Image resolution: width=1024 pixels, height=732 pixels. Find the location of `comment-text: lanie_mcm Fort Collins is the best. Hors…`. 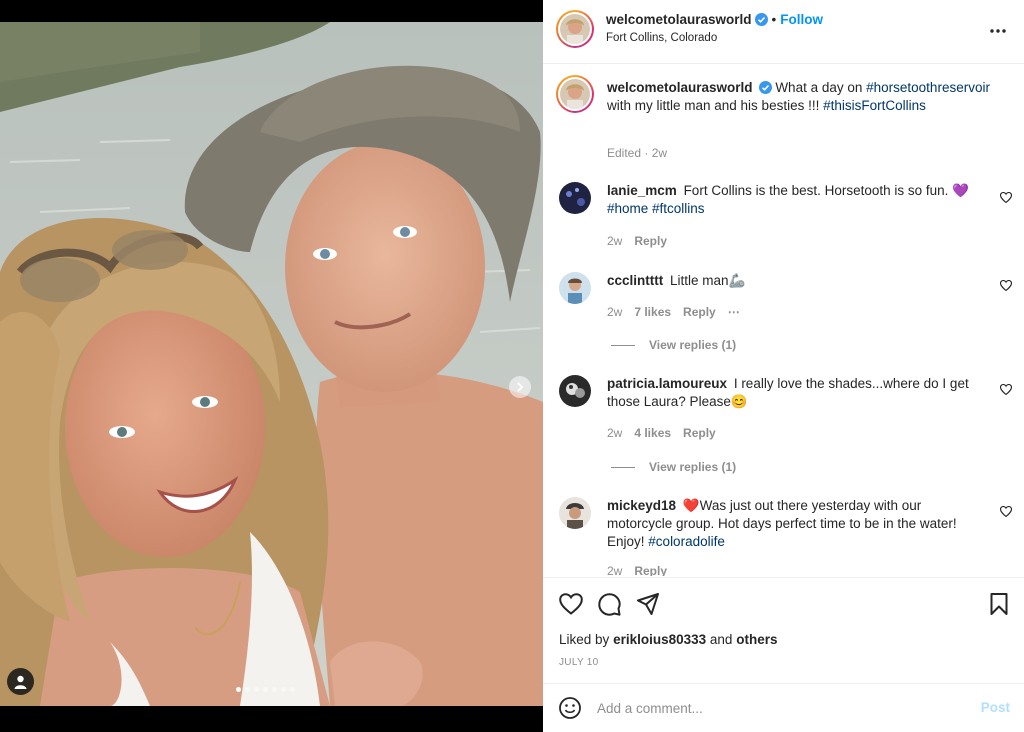

comment-text: lanie_mcm Fort Collins is the best. Hors… is located at coordinates (788, 199).